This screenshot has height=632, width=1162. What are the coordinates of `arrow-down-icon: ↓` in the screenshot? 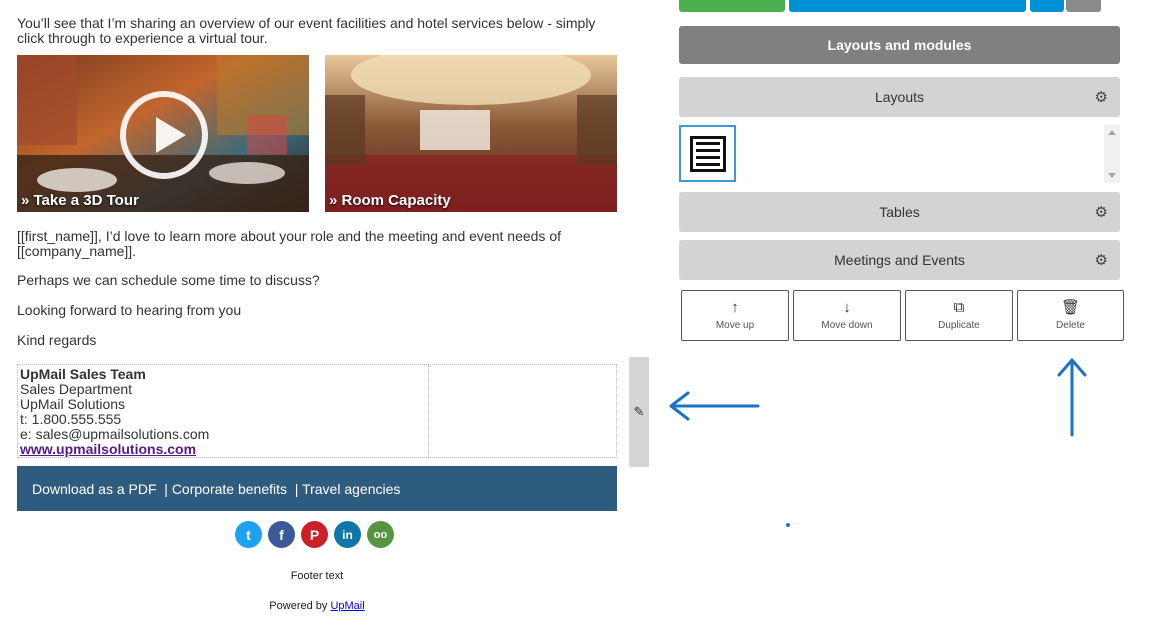 It's located at (847, 307).